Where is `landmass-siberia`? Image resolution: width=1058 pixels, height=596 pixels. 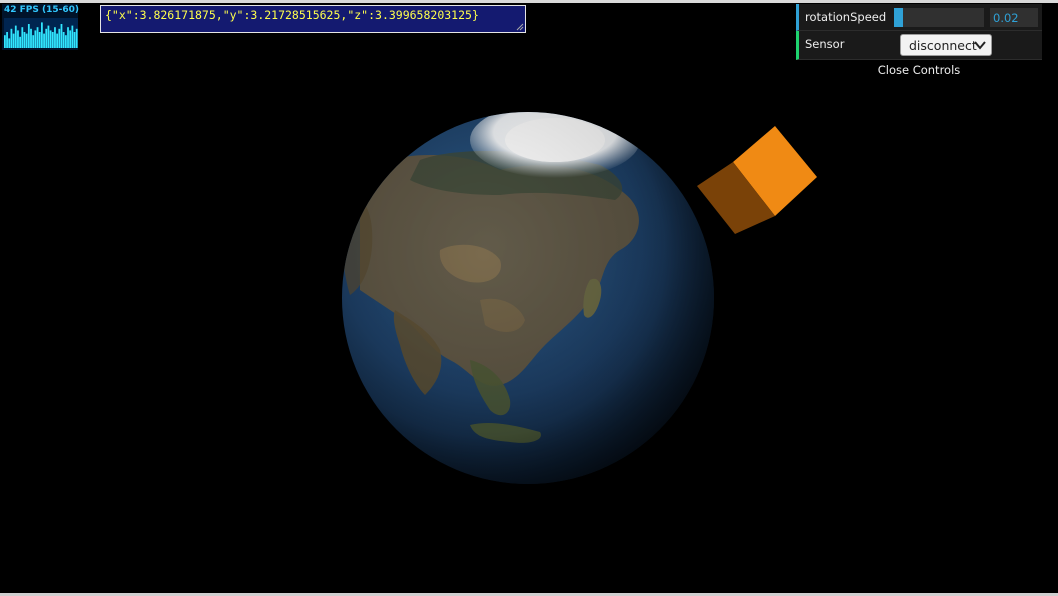 landmass-siberia is located at coordinates (516, 175).